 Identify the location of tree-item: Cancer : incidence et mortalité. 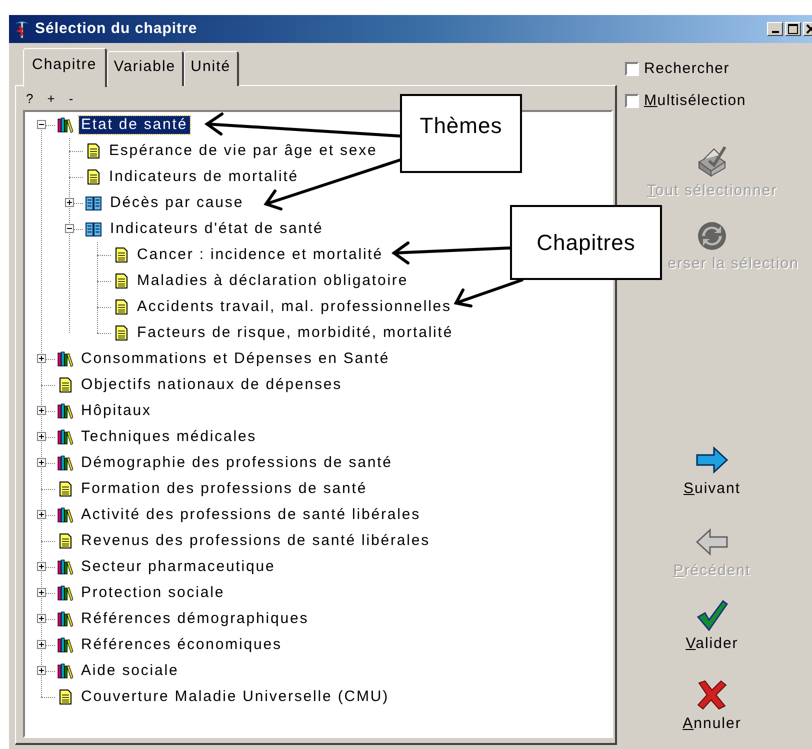
(260, 255).